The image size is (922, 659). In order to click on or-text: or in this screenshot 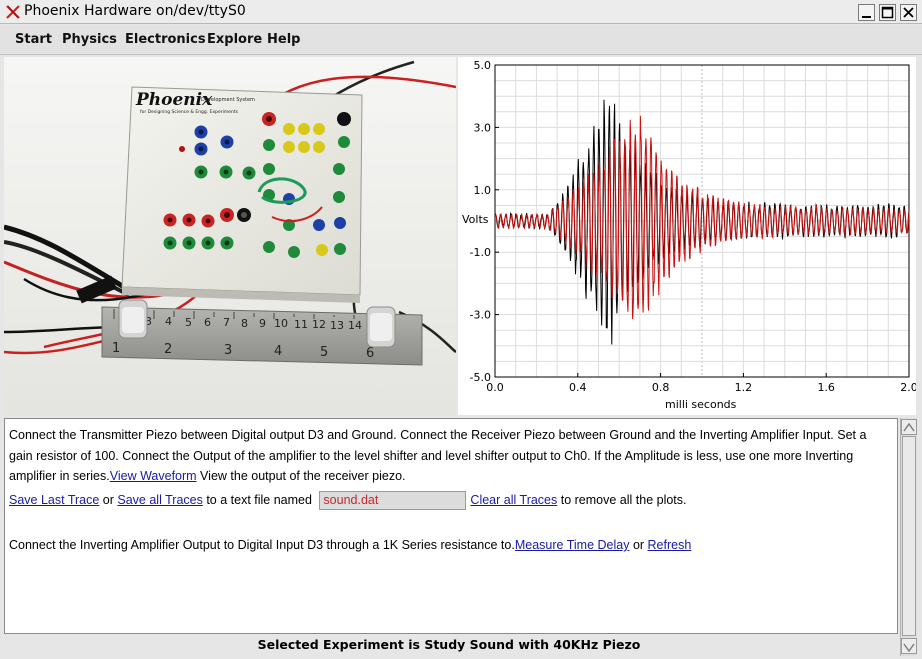, I will do `click(108, 499)`.